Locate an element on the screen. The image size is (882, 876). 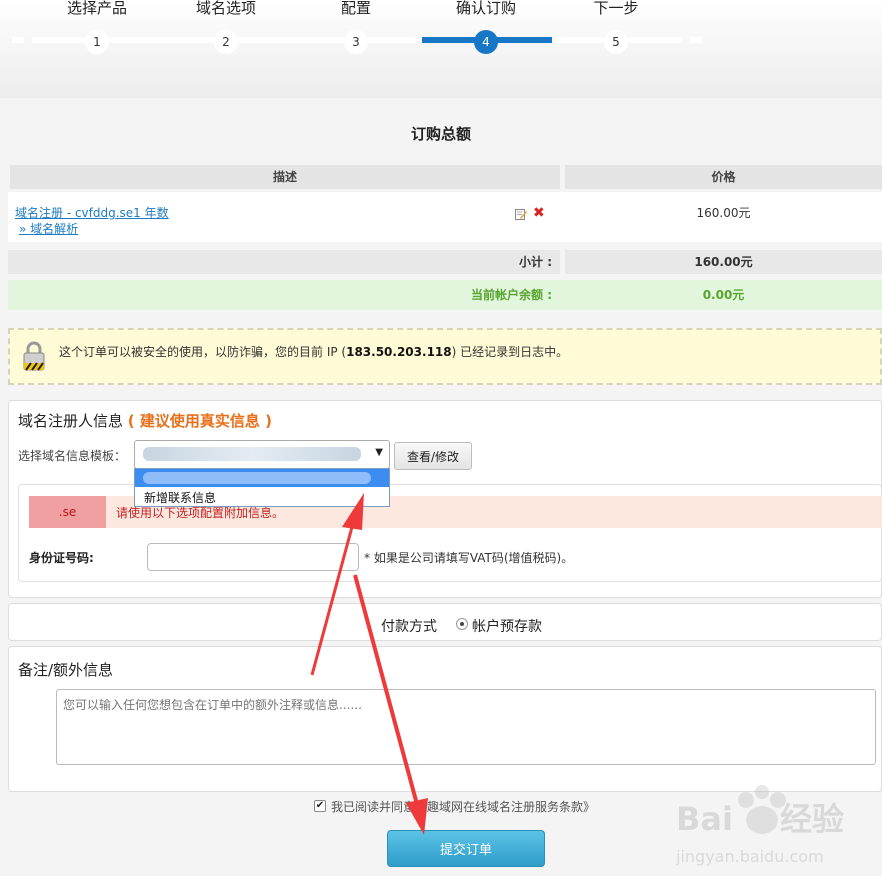
step-number-2: 2 is located at coordinates (226, 42).